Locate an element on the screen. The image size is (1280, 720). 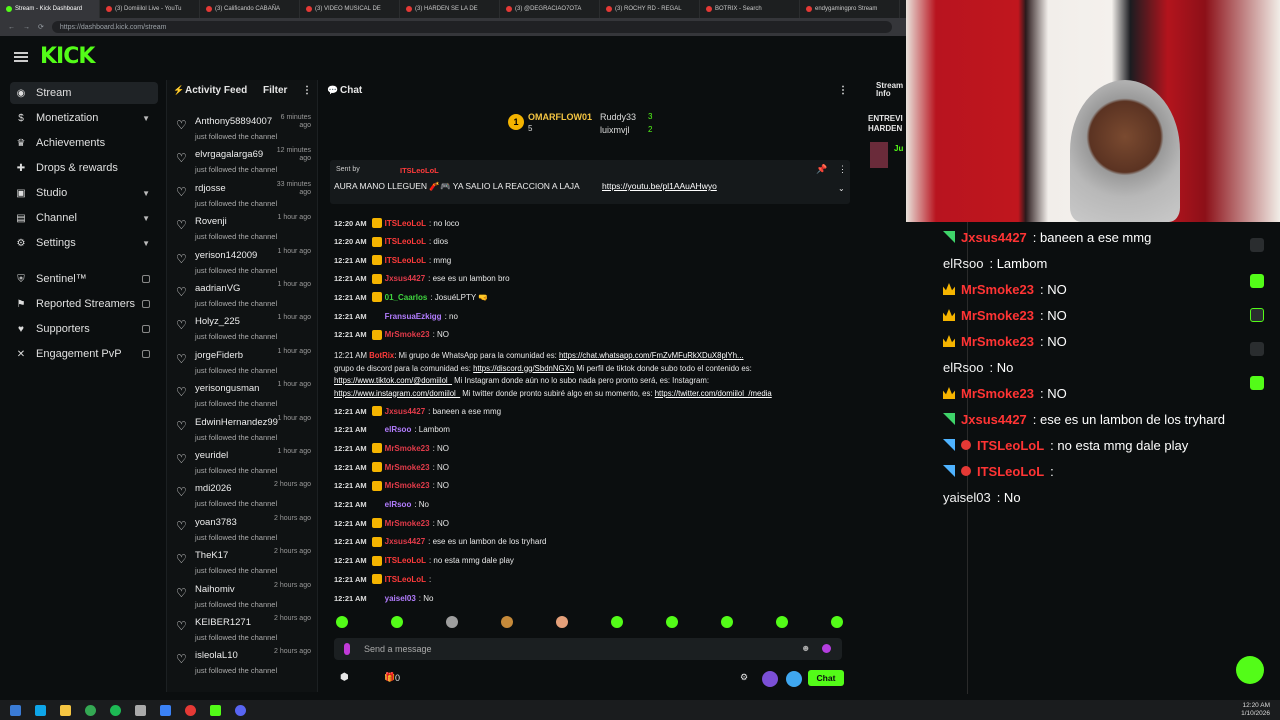
sidebar-item-monetization: $ Monetization ▼ is located at coordinates (84, 118).